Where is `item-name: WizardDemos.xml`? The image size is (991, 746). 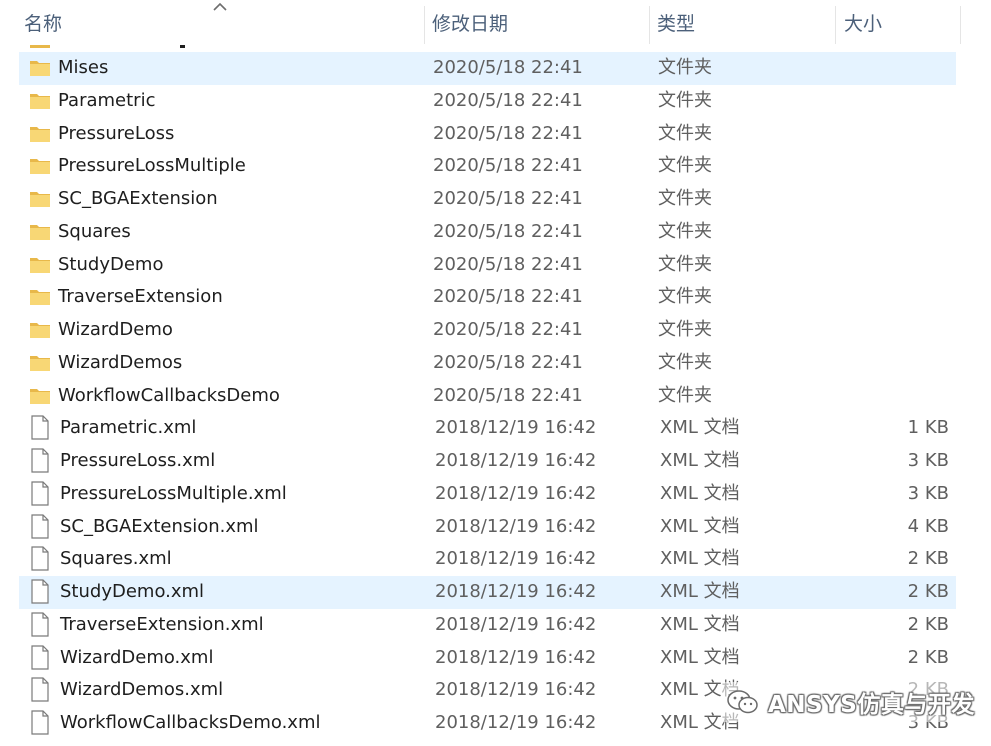
item-name: WizardDemos.xml is located at coordinates (142, 690).